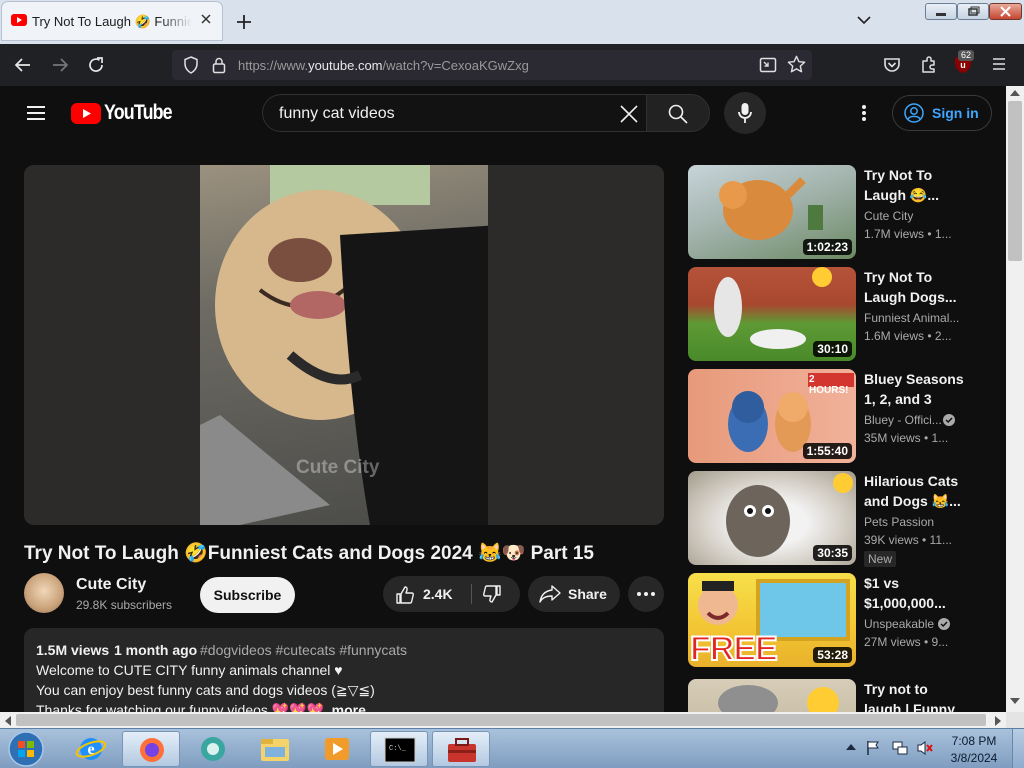 The height and width of the screenshot is (768, 1024). I want to click on toolbox-taskbar-icon, so click(461, 749).